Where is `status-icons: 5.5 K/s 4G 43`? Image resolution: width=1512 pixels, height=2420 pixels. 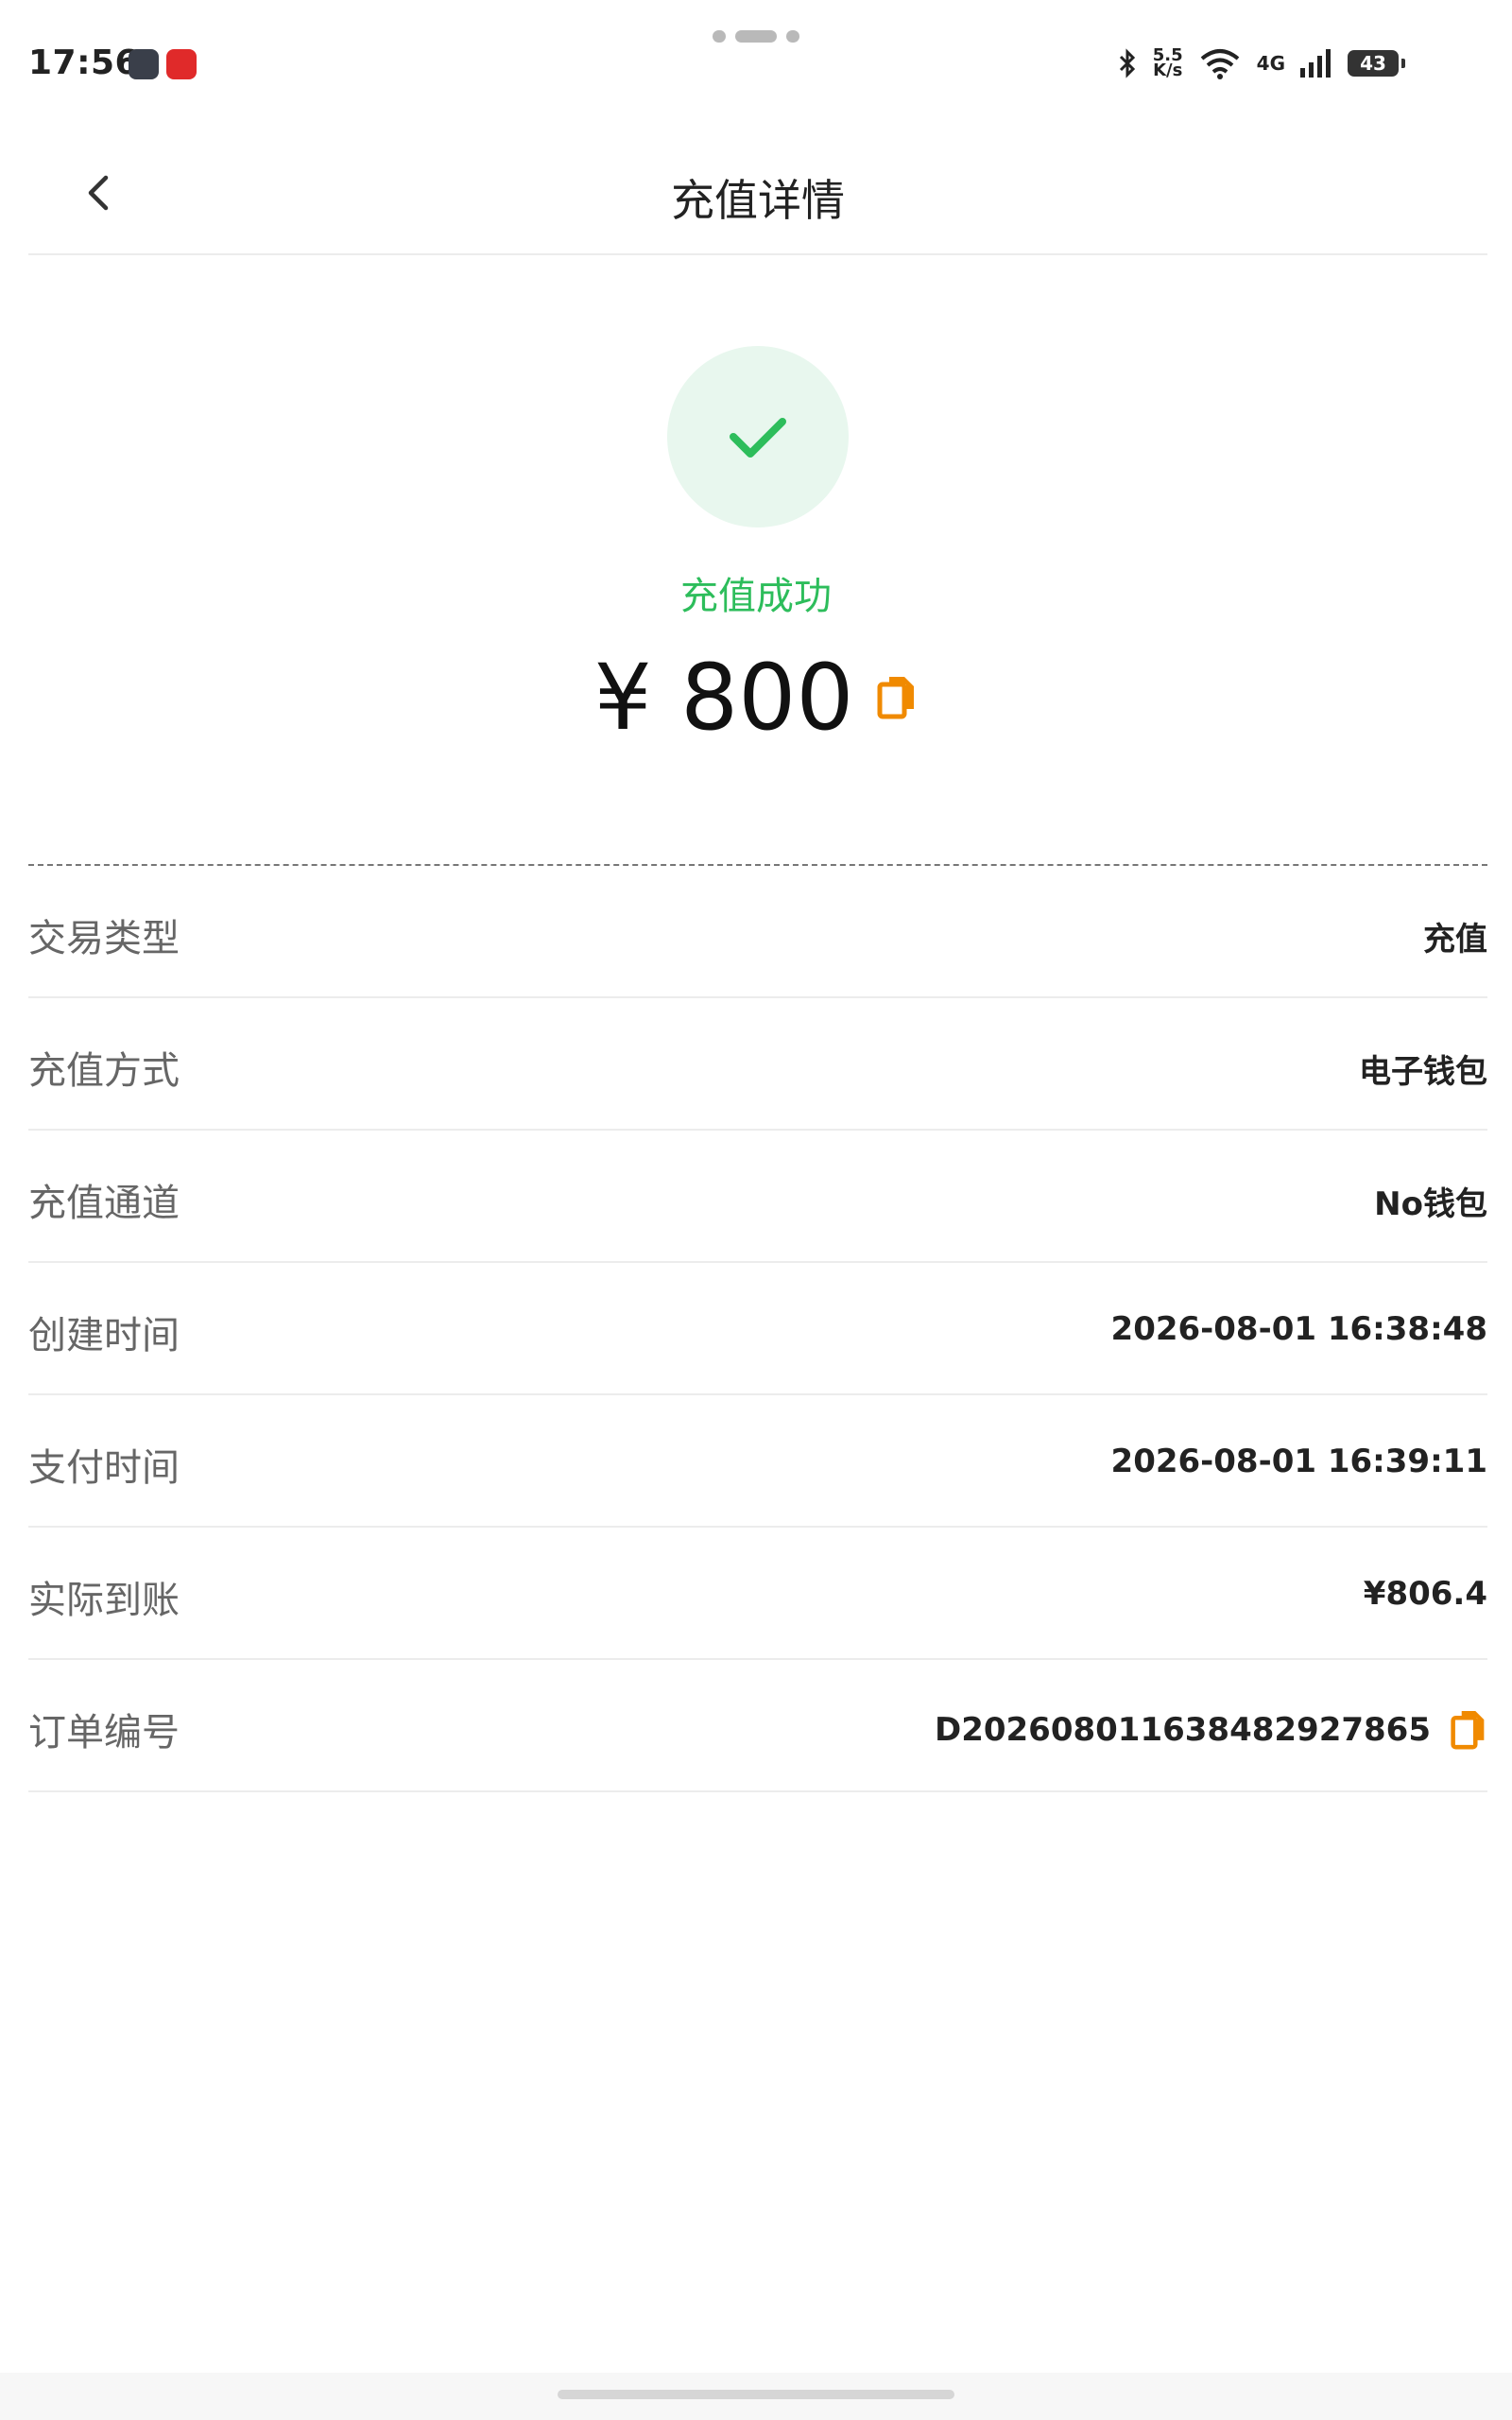 status-icons: 5.5 K/s 4G 43 is located at coordinates (1261, 63).